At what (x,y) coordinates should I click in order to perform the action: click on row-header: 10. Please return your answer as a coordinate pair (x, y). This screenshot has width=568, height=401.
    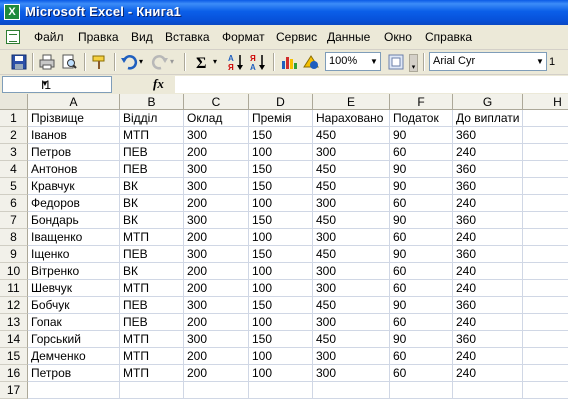
    Looking at the image, I should click on (14, 271).